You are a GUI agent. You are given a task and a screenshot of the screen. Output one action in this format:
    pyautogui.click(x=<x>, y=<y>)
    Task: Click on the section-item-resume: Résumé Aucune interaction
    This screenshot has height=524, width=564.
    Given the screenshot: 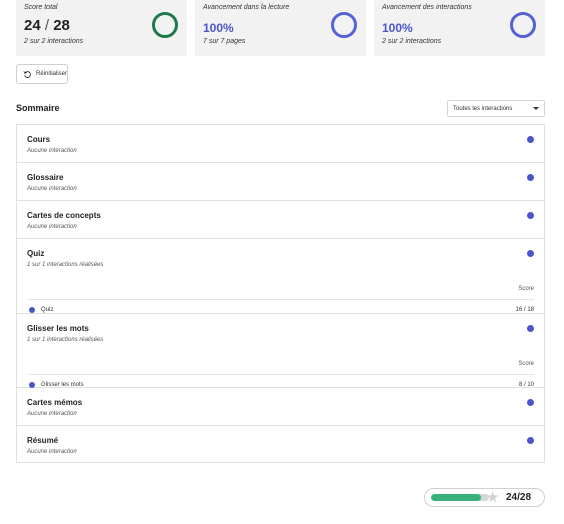 What is the action you would take?
    pyautogui.click(x=280, y=444)
    